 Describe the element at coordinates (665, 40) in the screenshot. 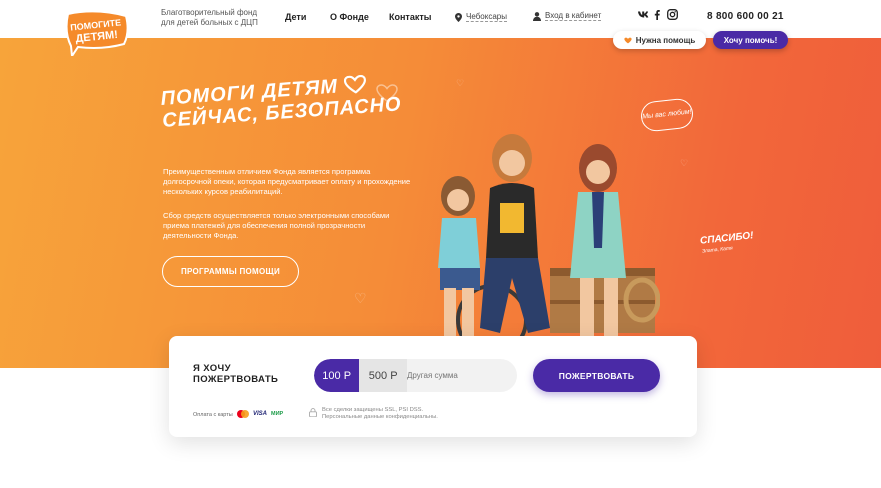

I see `need-help-label: Нужна помощь` at that location.